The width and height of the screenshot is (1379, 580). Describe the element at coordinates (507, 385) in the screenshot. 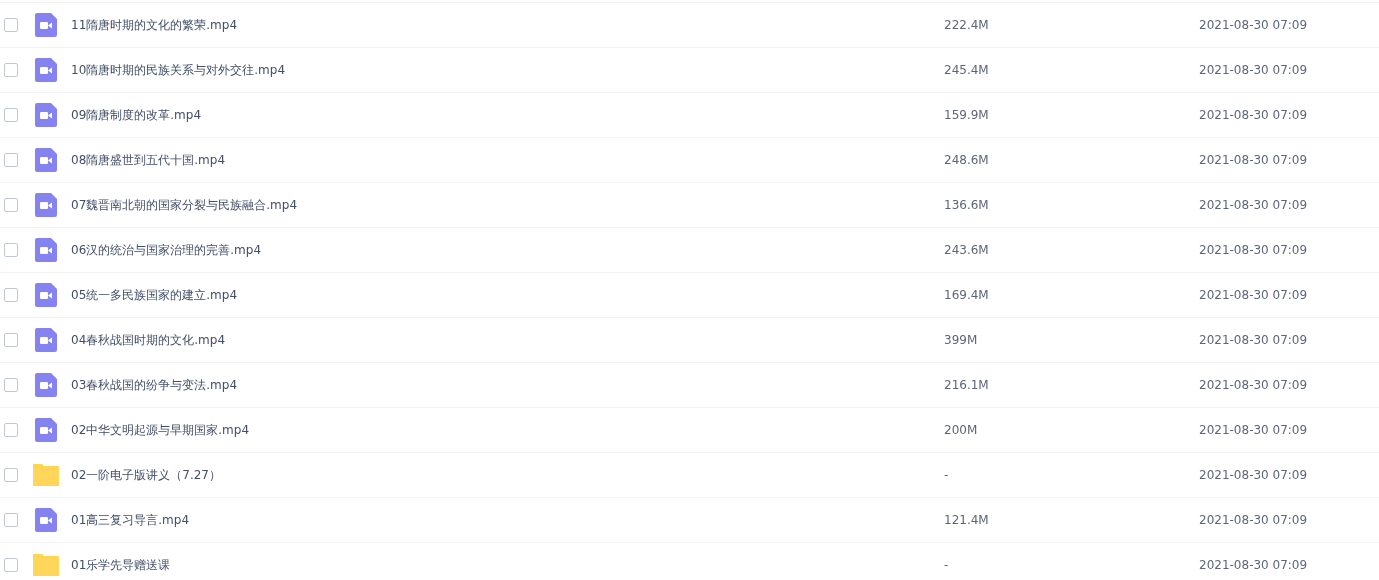

I see `file-name: 03春秋战国的纷争与变法.mp4` at that location.